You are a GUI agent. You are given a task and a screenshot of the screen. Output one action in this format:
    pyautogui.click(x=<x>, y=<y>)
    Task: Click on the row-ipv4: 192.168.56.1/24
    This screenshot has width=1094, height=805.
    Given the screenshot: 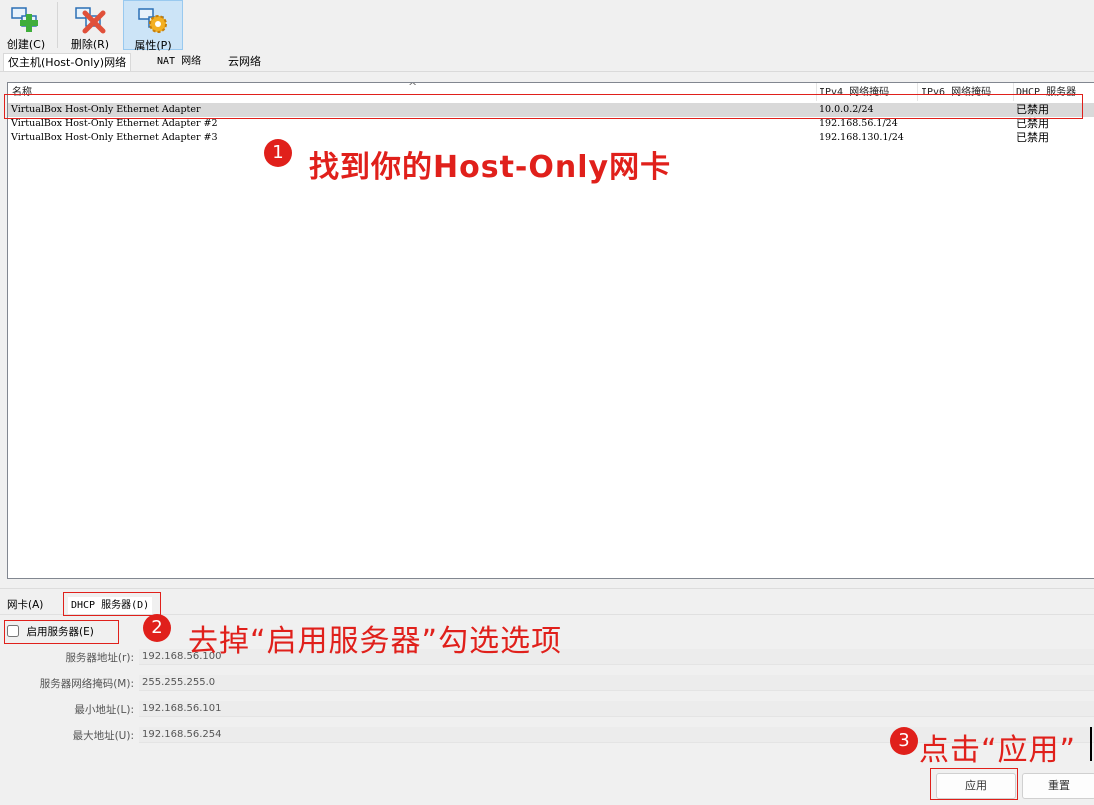 What is the action you would take?
    pyautogui.click(x=858, y=123)
    